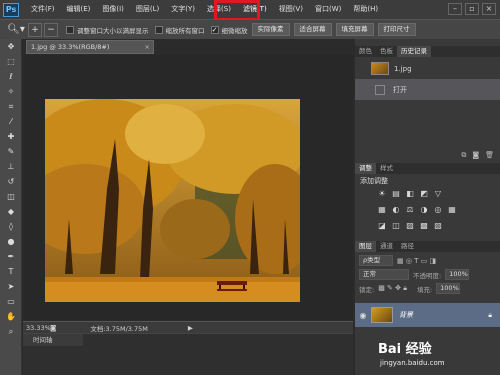 The image size is (500, 375). Describe the element at coordinates (190, 328) in the screenshot. I see `status-menu-icon: ▶` at that location.